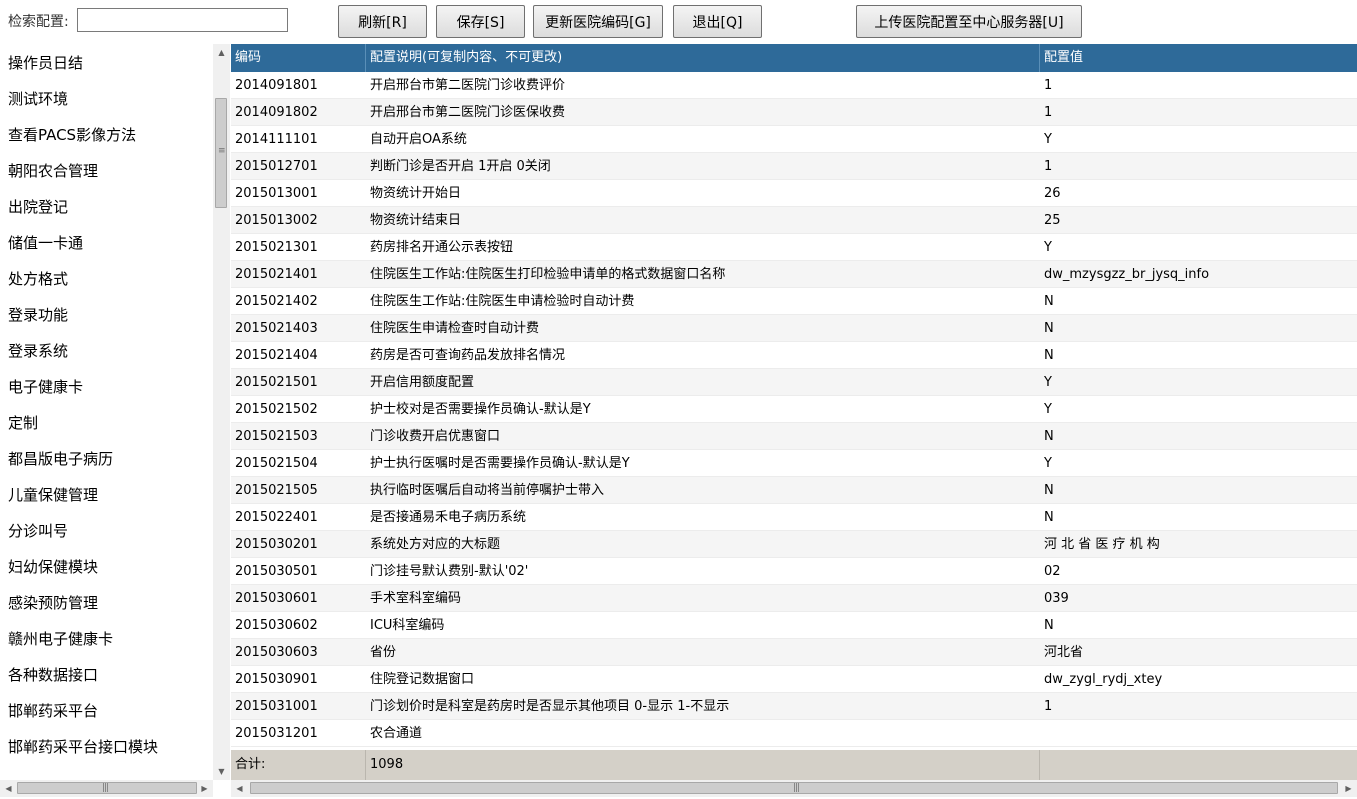 This screenshot has height=799, width=1357. I want to click on category-item: 朝阳农合管理, so click(106, 171).